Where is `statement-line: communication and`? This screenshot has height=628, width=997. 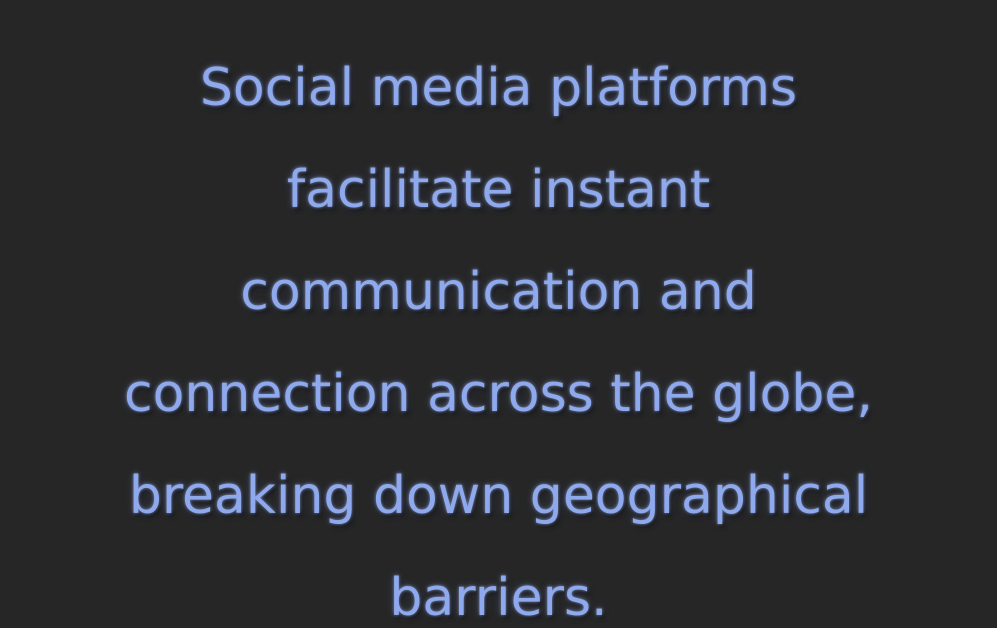 statement-line: communication and is located at coordinates (498, 292).